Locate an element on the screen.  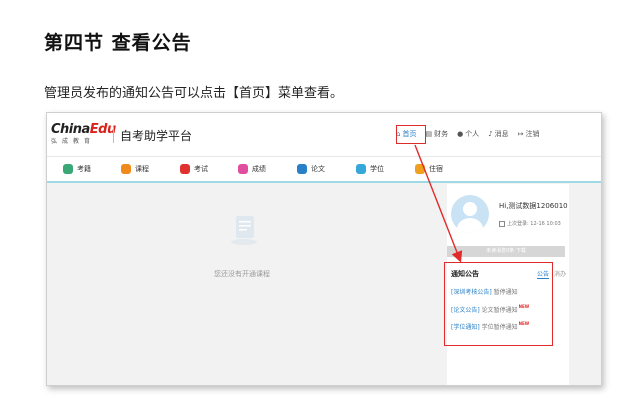
home-highlight-box is located at coordinates (411, 134).